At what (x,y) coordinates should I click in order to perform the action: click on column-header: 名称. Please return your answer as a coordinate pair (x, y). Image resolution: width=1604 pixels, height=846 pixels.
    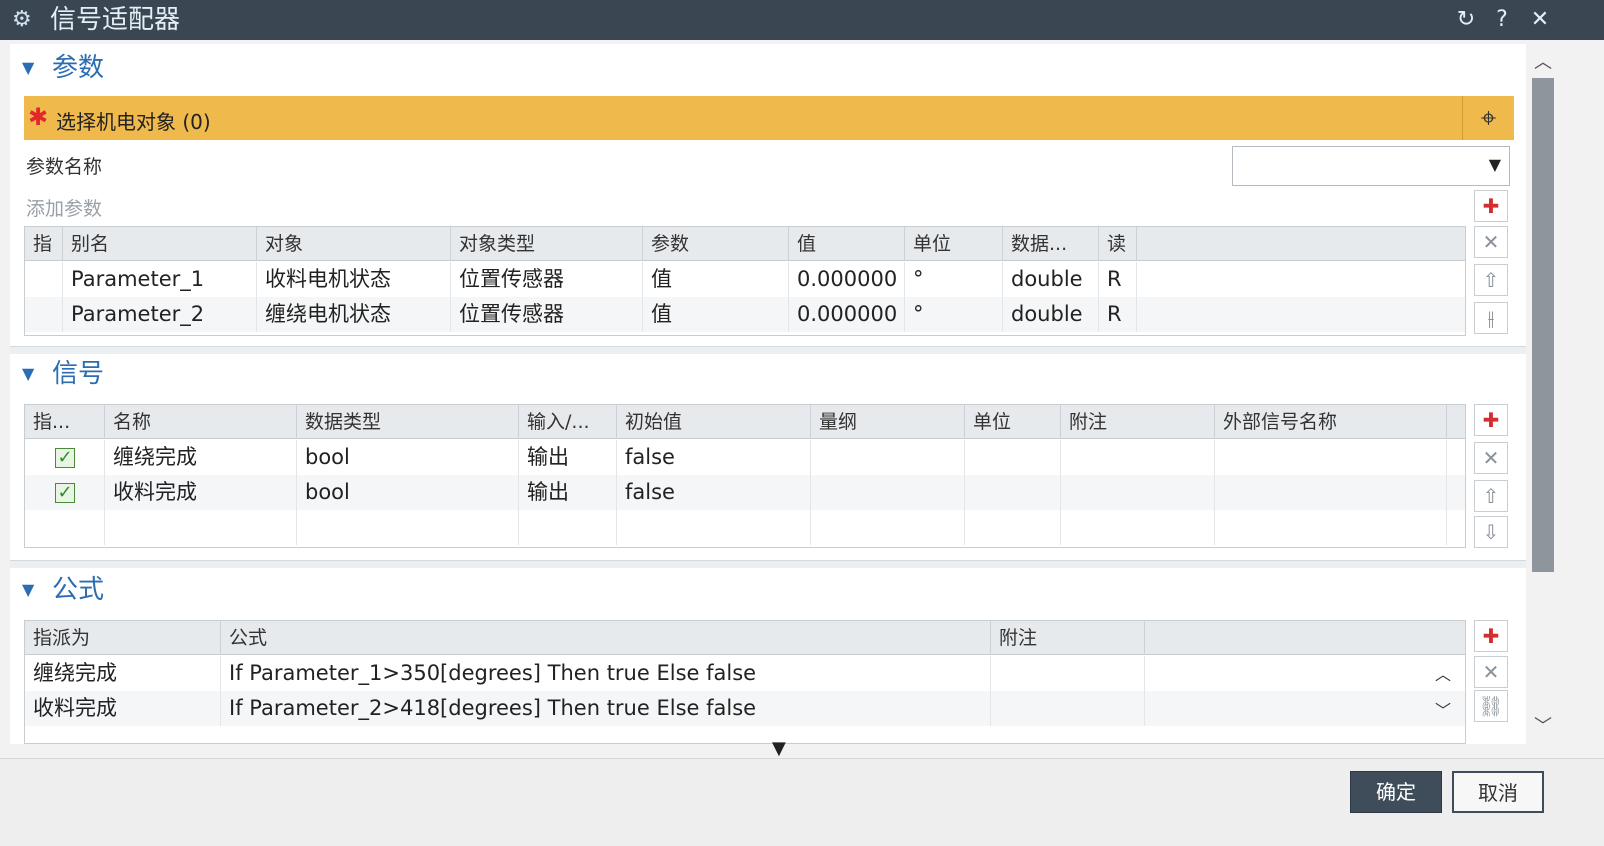
    Looking at the image, I should click on (201, 422).